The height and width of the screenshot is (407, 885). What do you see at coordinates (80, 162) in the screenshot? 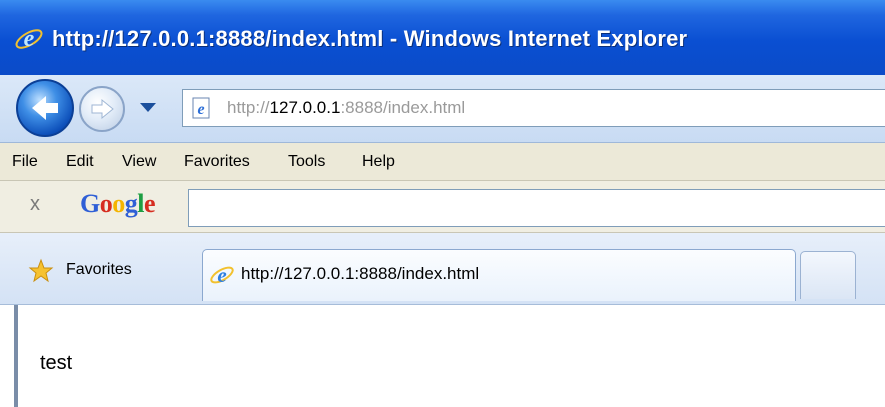
I see `menu-edit: Edit` at bounding box center [80, 162].